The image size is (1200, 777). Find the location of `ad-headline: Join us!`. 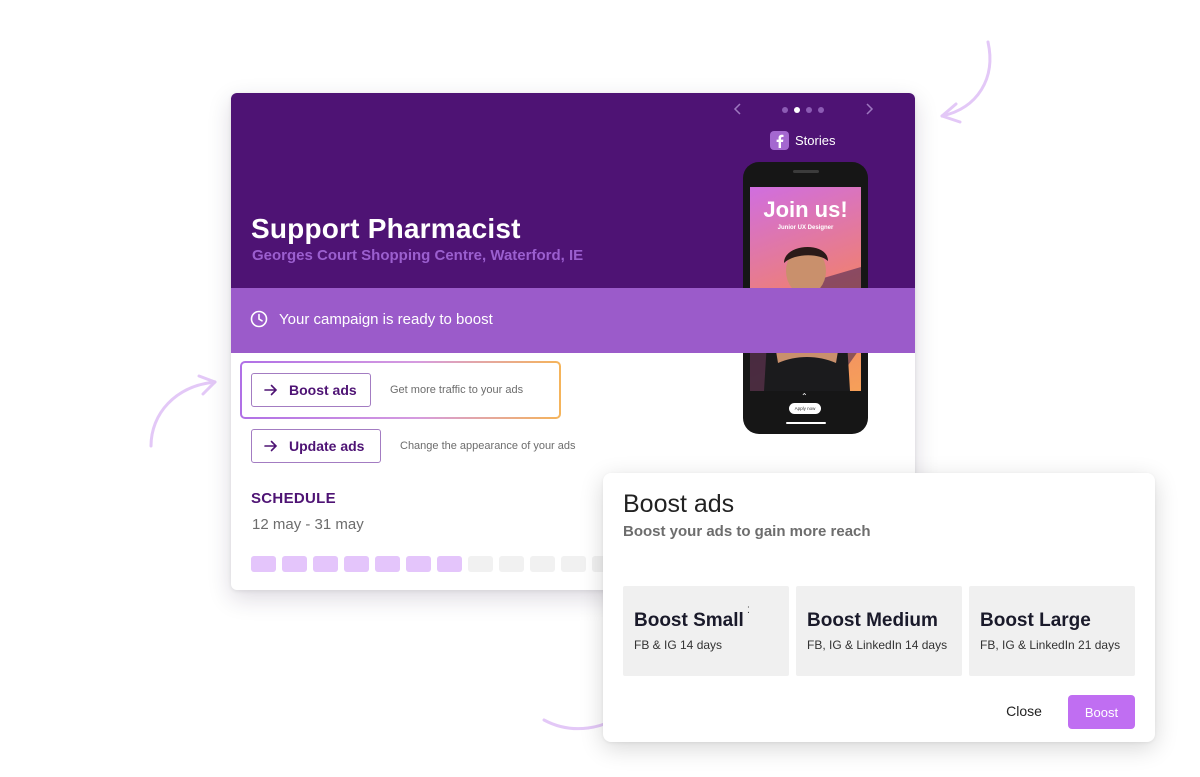

ad-headline: Join us! is located at coordinates (805, 209).